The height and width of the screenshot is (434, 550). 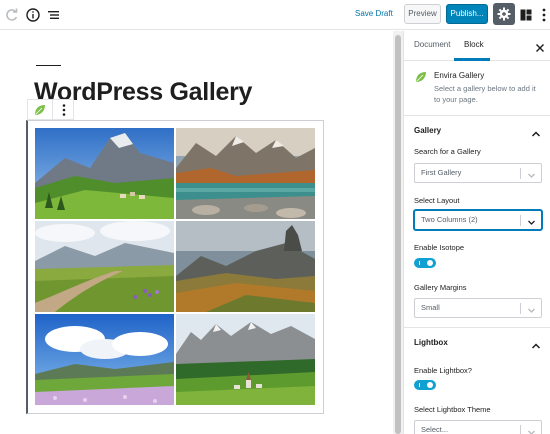 I want to click on title-separator, so click(x=48, y=65).